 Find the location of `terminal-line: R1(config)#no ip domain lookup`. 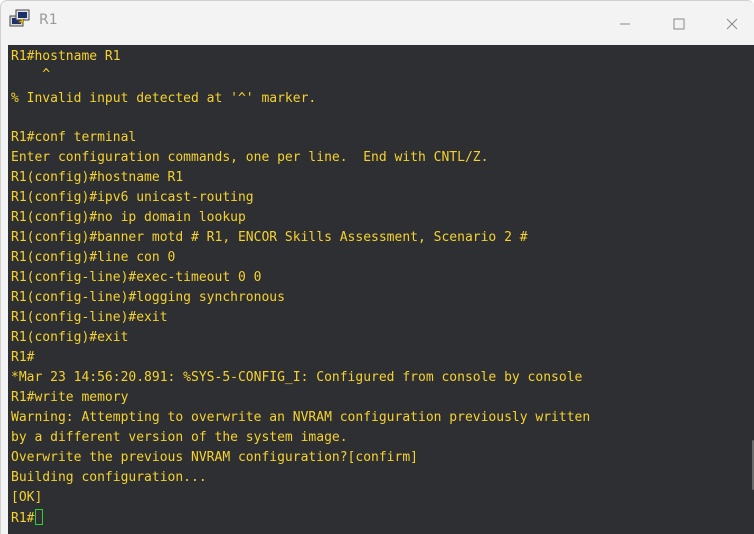

terminal-line: R1(config)#no ip domain lookup is located at coordinates (128, 217).